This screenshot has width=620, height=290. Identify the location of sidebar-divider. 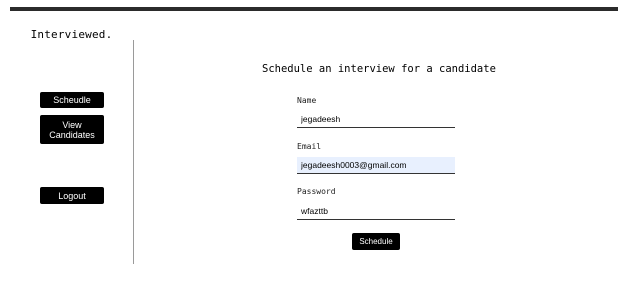
(133, 152).